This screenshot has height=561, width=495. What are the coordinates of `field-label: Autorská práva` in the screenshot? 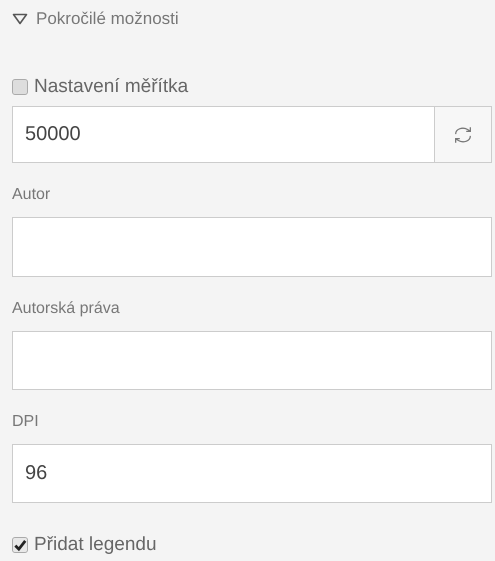 It's located at (66, 308).